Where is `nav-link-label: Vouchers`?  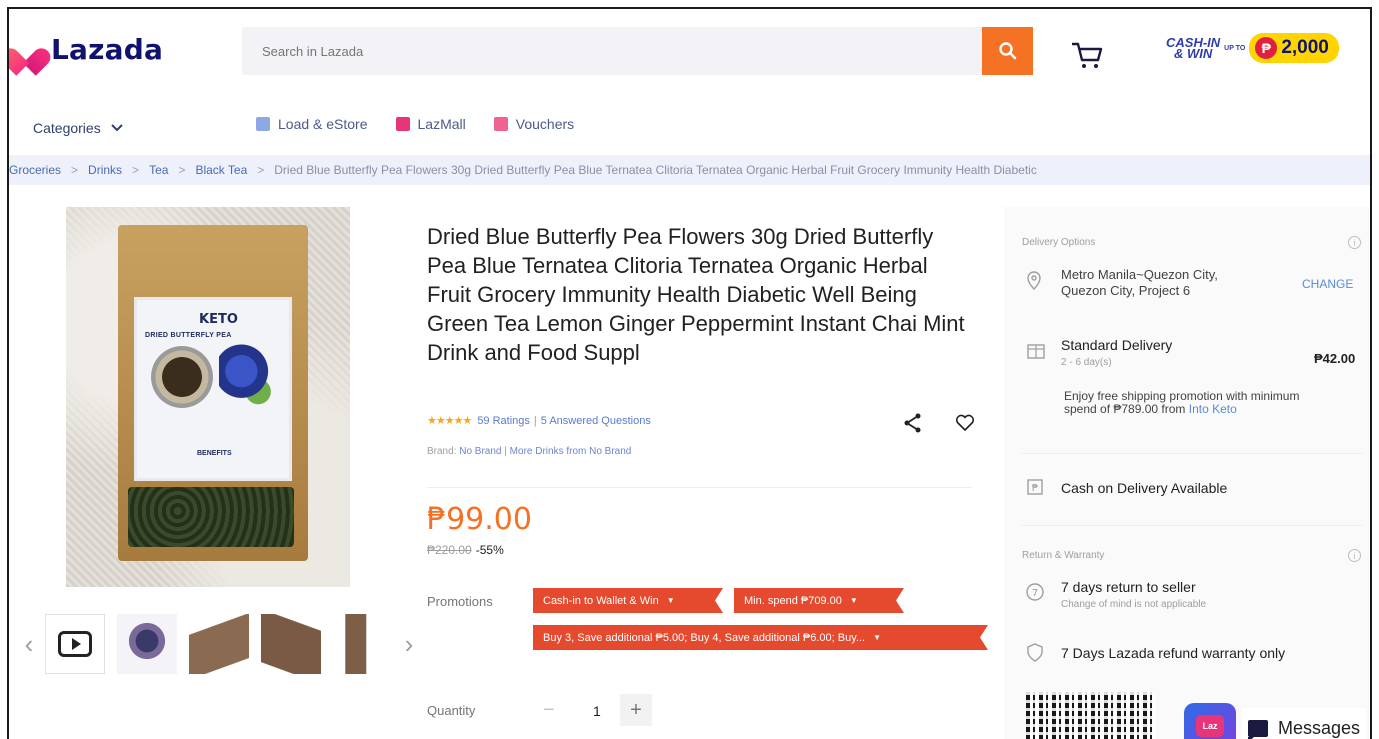
nav-link-label: Vouchers is located at coordinates (545, 124).